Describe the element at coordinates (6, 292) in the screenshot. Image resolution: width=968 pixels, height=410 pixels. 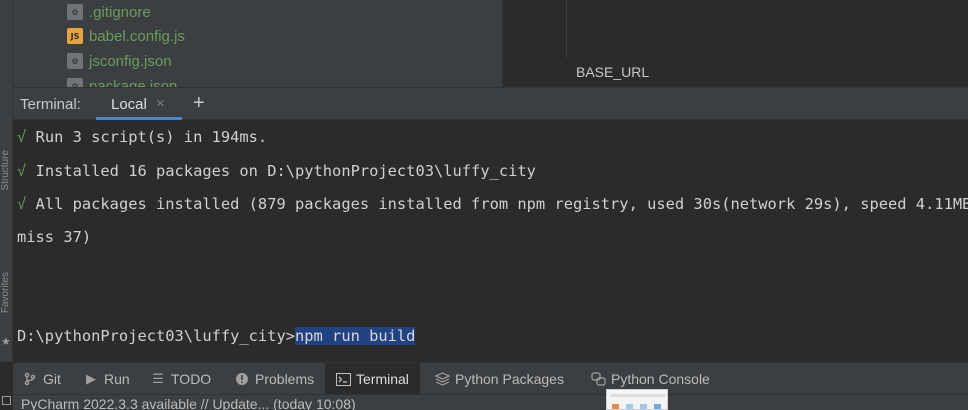
I see `favorites-tab: Favorites` at that location.